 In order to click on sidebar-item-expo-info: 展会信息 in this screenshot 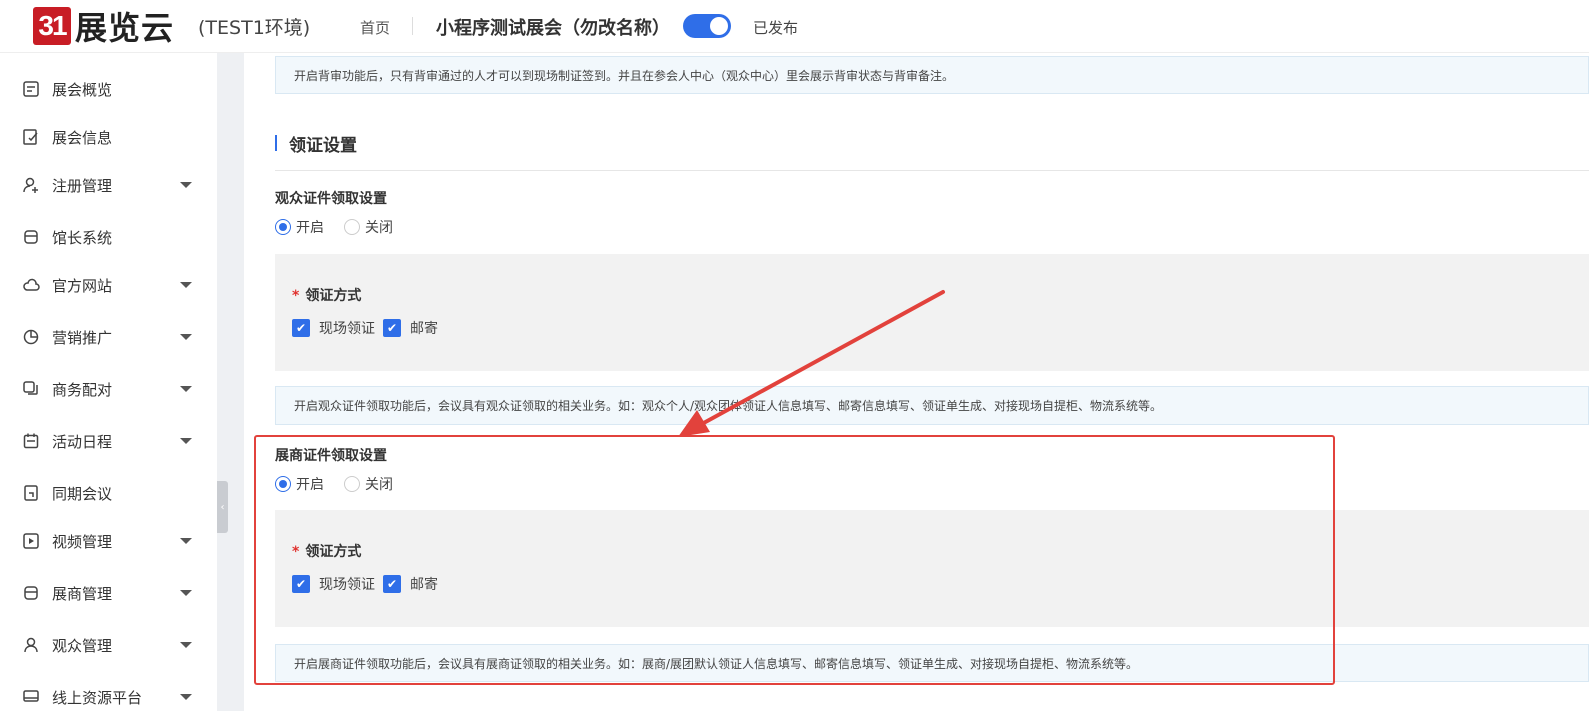, I will do `click(108, 137)`.